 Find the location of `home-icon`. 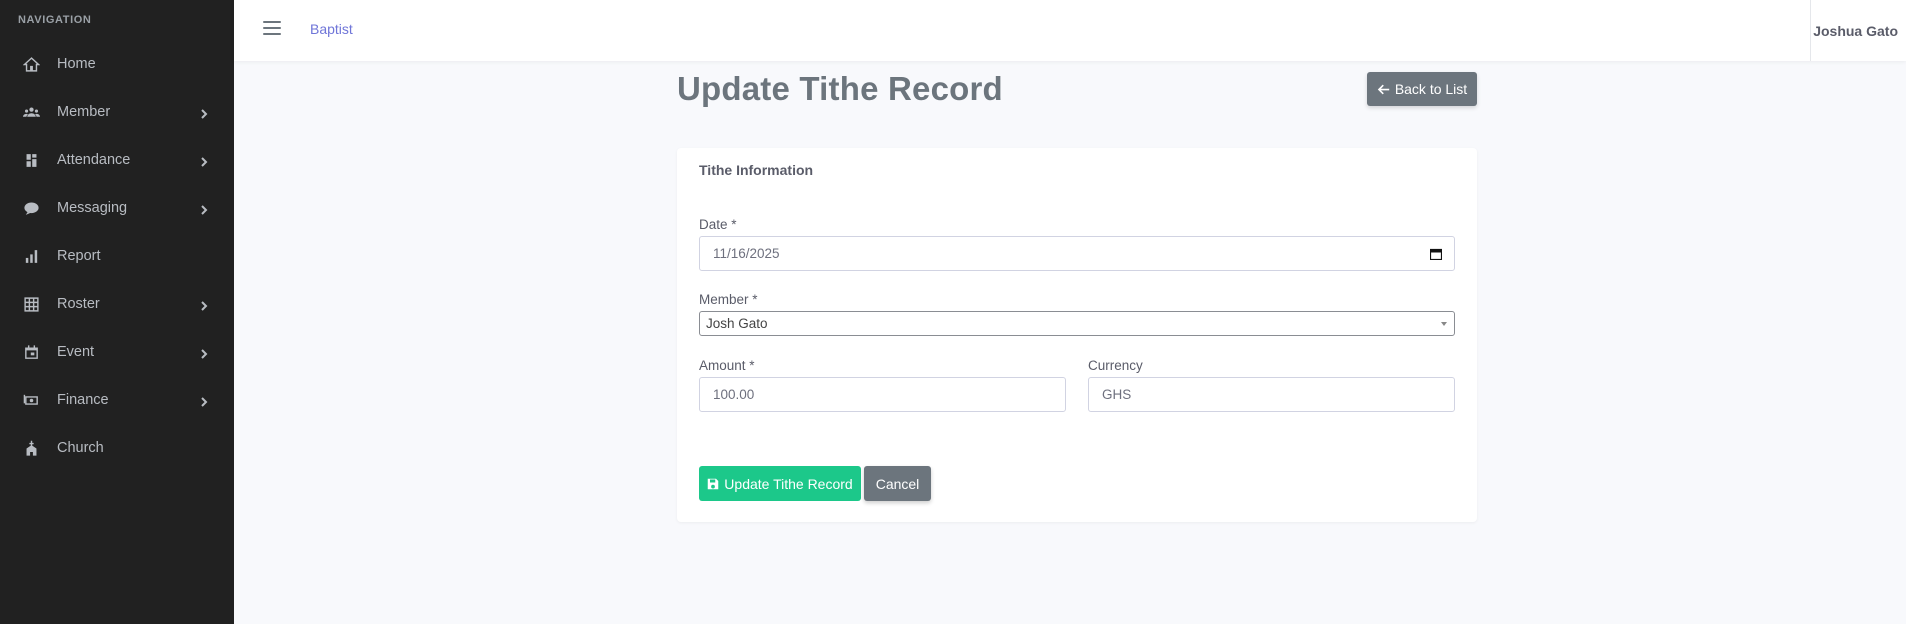

home-icon is located at coordinates (31, 64).